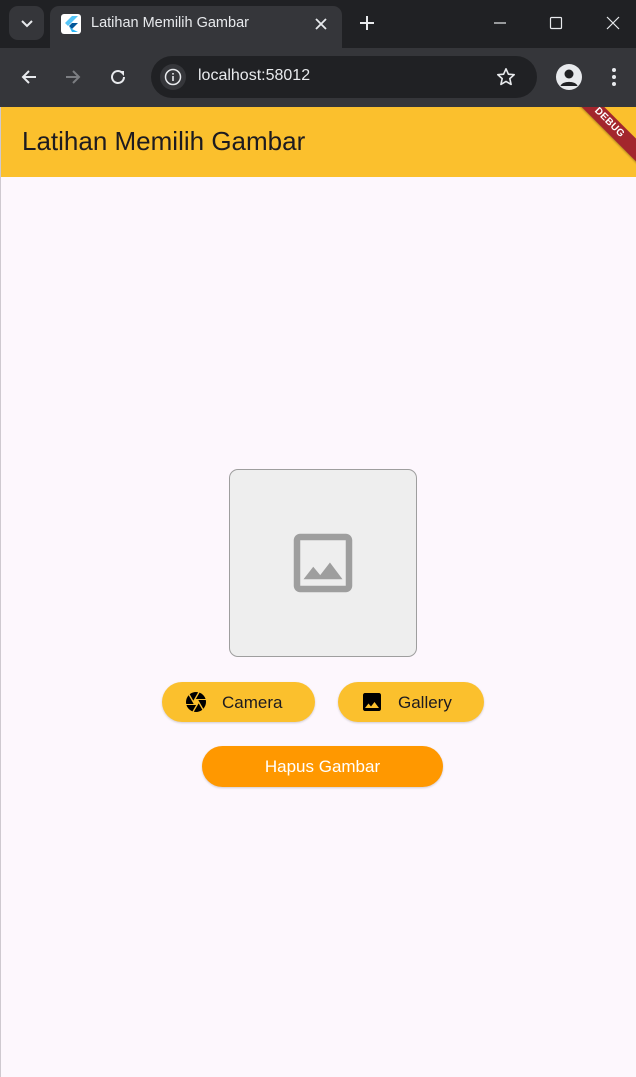 This screenshot has height=1077, width=636. I want to click on reload-button, so click(118, 77).